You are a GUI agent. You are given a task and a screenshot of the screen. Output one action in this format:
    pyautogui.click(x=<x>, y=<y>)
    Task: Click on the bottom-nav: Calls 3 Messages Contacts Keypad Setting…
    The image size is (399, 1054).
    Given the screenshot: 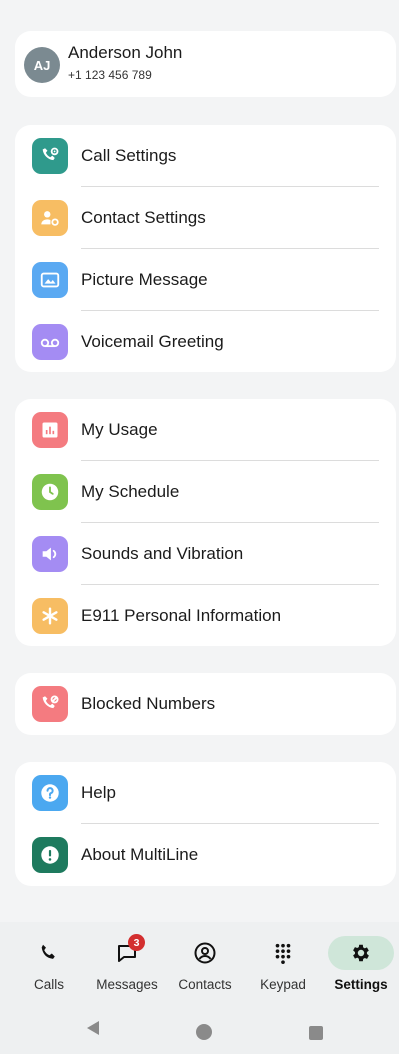 What is the action you would take?
    pyautogui.click(x=199, y=962)
    